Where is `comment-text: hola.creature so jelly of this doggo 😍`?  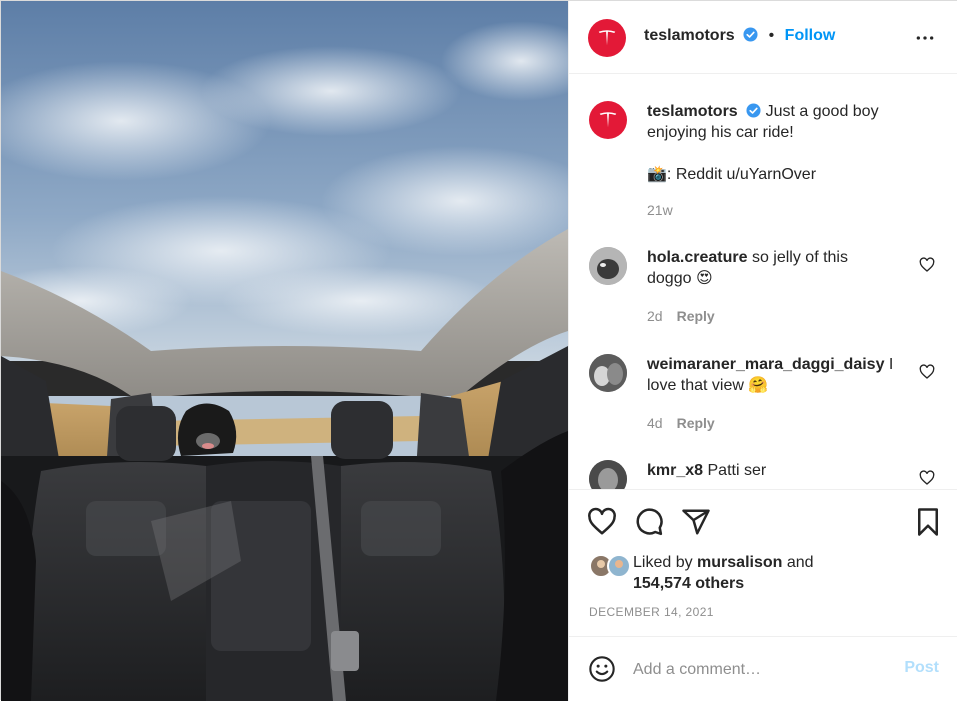
comment-text: hola.creature so jelly of this doggo 😍 is located at coordinates (777, 268).